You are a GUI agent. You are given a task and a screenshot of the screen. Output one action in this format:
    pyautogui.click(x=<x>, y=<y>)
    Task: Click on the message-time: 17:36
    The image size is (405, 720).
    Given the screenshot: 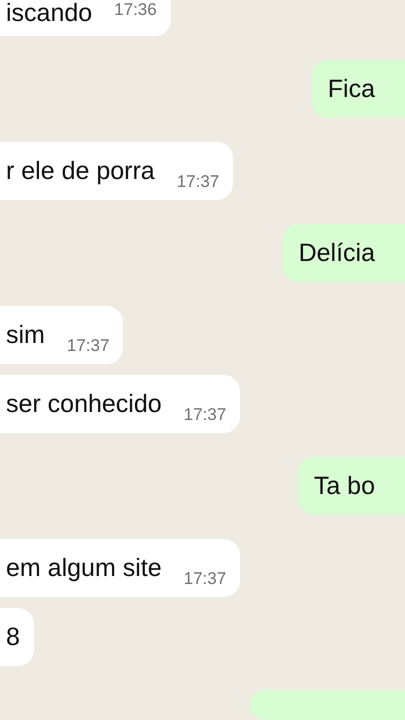 What is the action you would take?
    pyautogui.click(x=135, y=10)
    